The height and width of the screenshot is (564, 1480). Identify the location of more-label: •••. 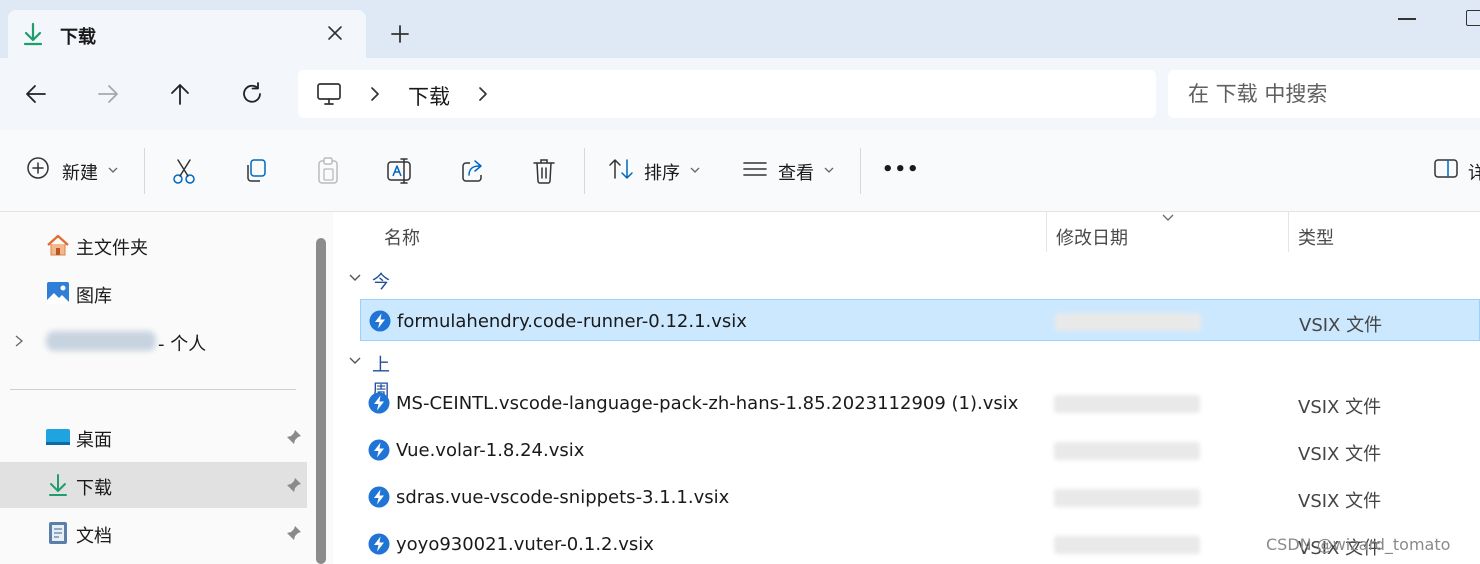
(901, 169).